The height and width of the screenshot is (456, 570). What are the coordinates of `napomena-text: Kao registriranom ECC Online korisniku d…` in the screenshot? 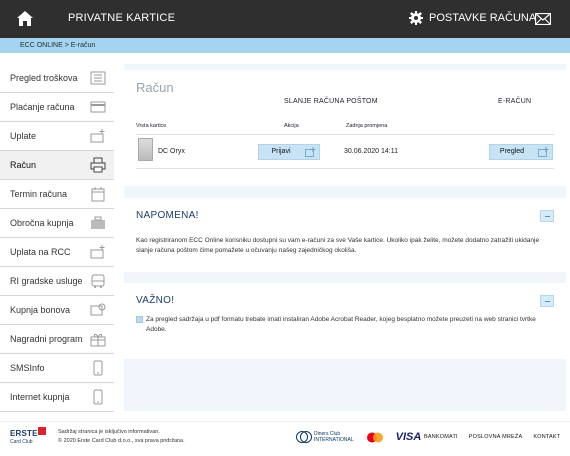 It's located at (338, 245).